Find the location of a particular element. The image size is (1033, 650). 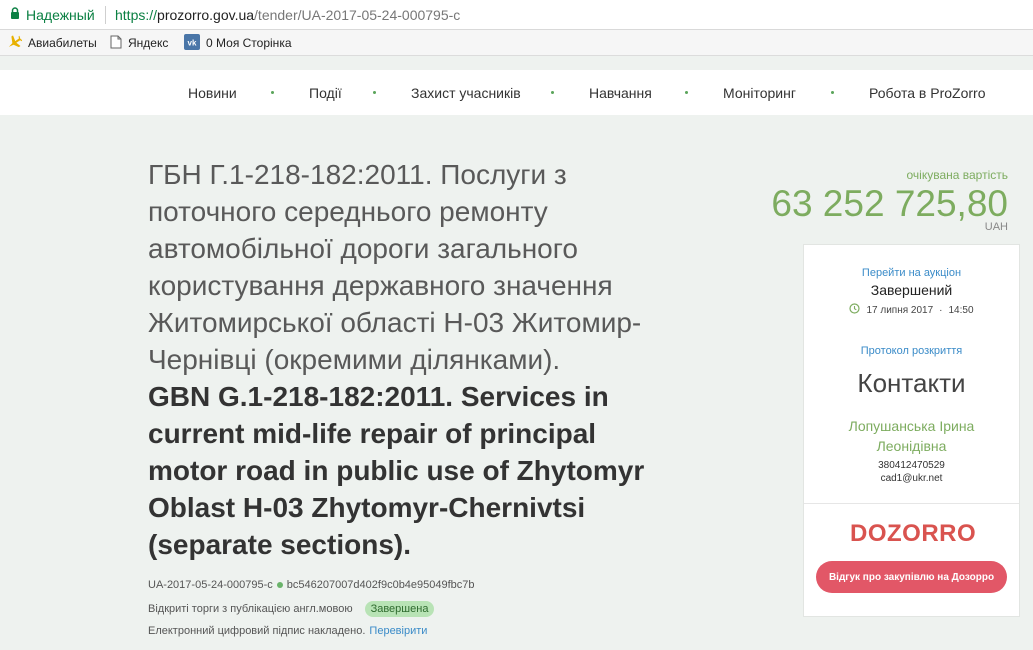

bookmark-vk: vk 0 Моя Сторінка is located at coordinates (238, 43).